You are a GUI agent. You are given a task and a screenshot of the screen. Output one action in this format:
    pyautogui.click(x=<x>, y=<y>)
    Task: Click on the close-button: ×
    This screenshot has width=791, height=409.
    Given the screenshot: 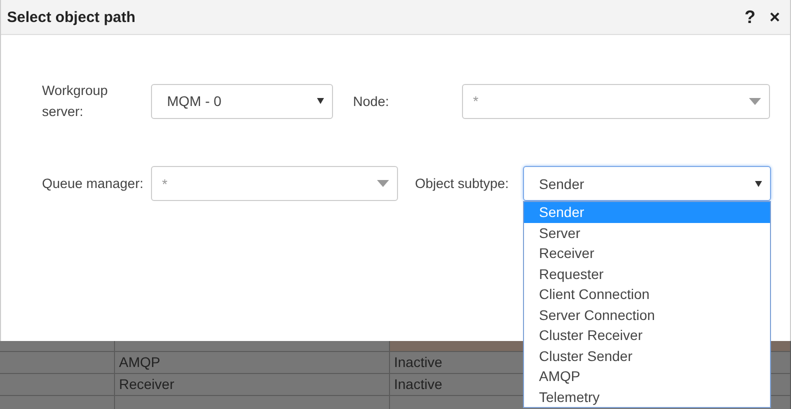 What is the action you would take?
    pyautogui.click(x=774, y=17)
    